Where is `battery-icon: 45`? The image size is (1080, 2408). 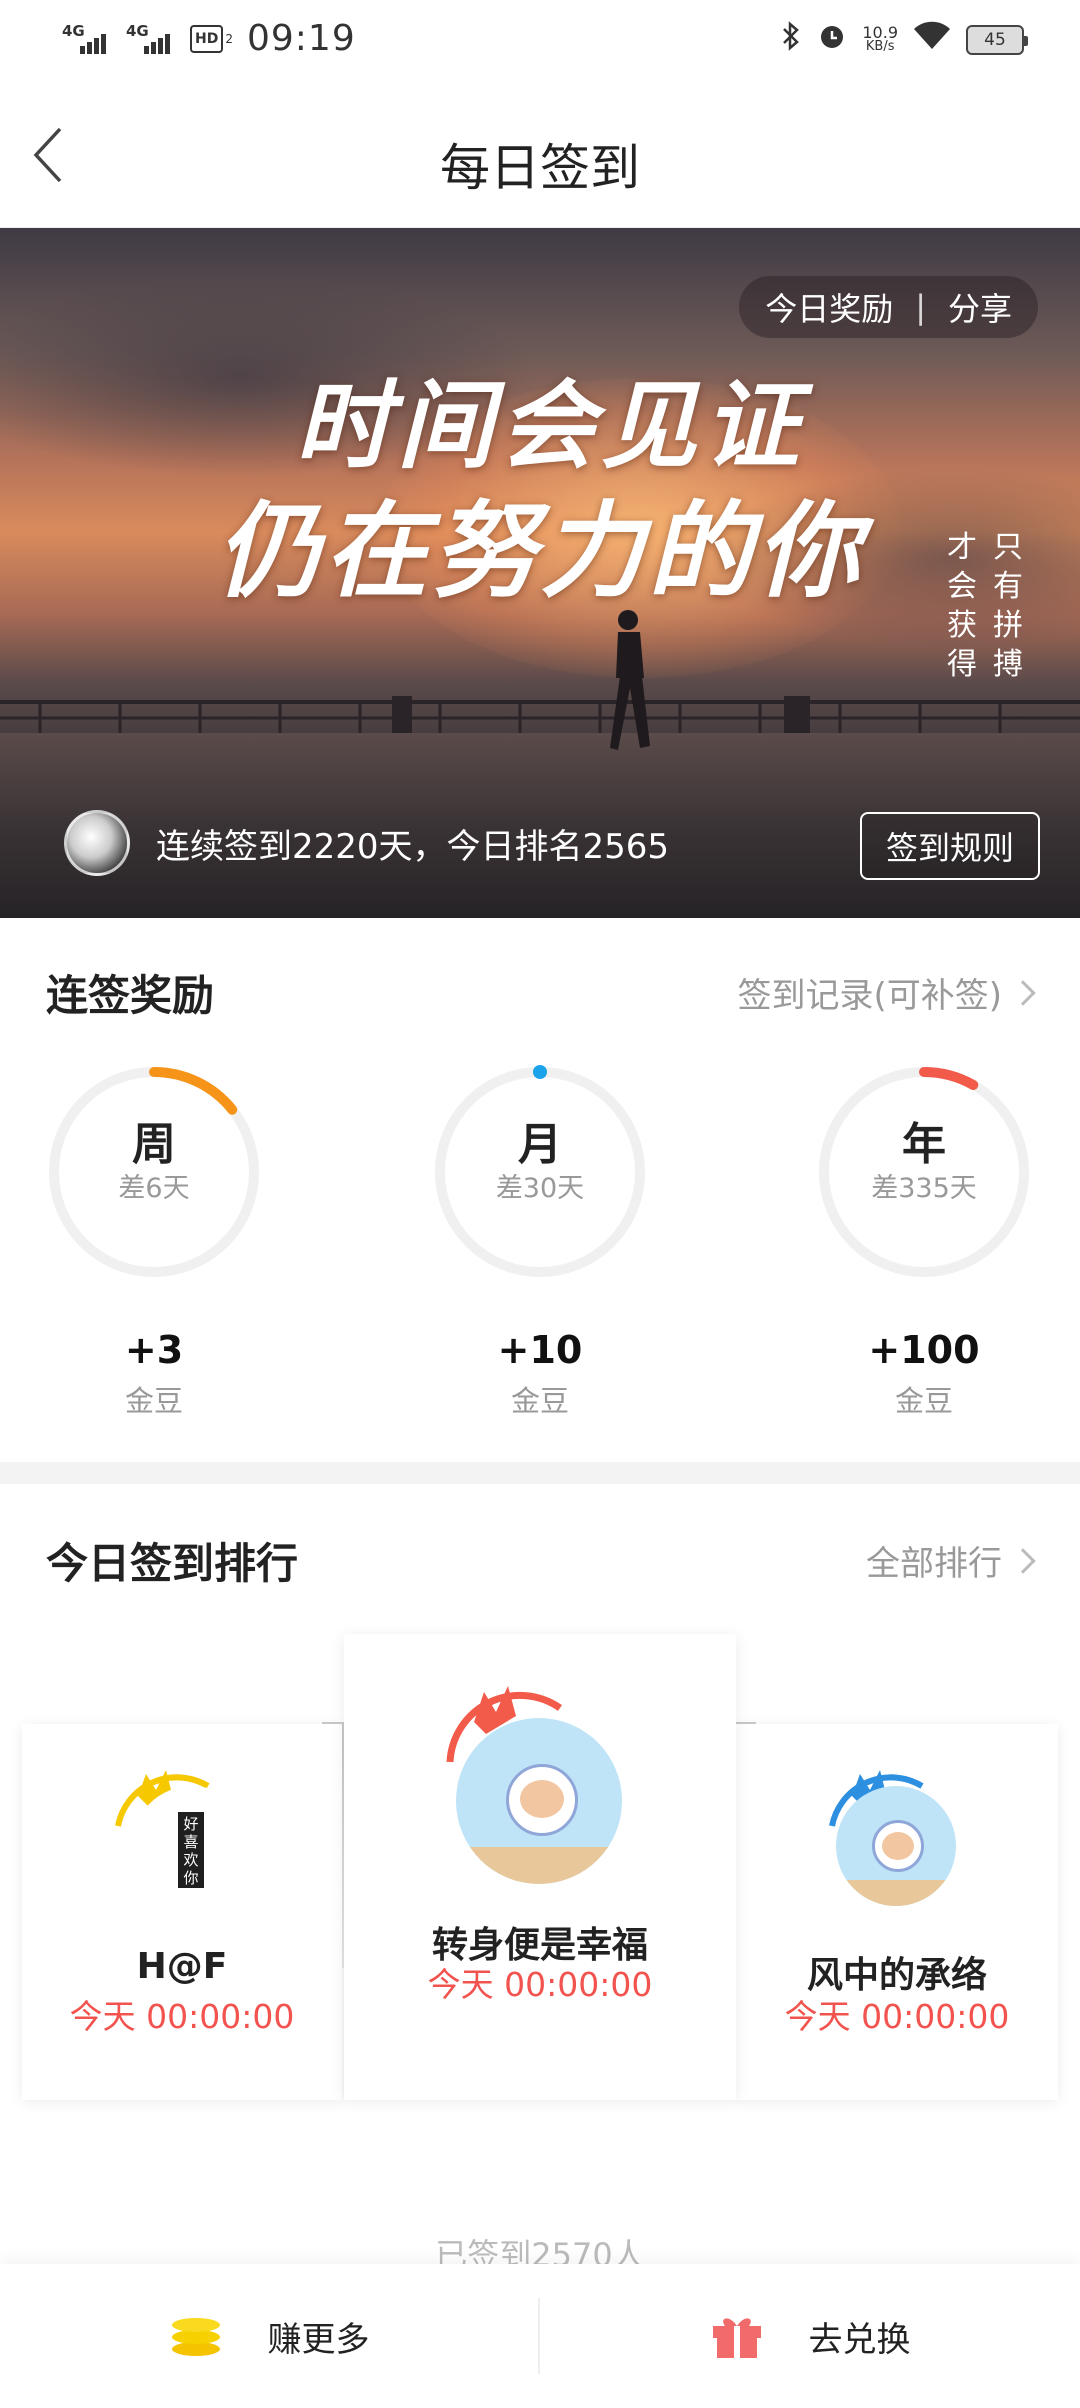 battery-icon: 45 is located at coordinates (997, 39).